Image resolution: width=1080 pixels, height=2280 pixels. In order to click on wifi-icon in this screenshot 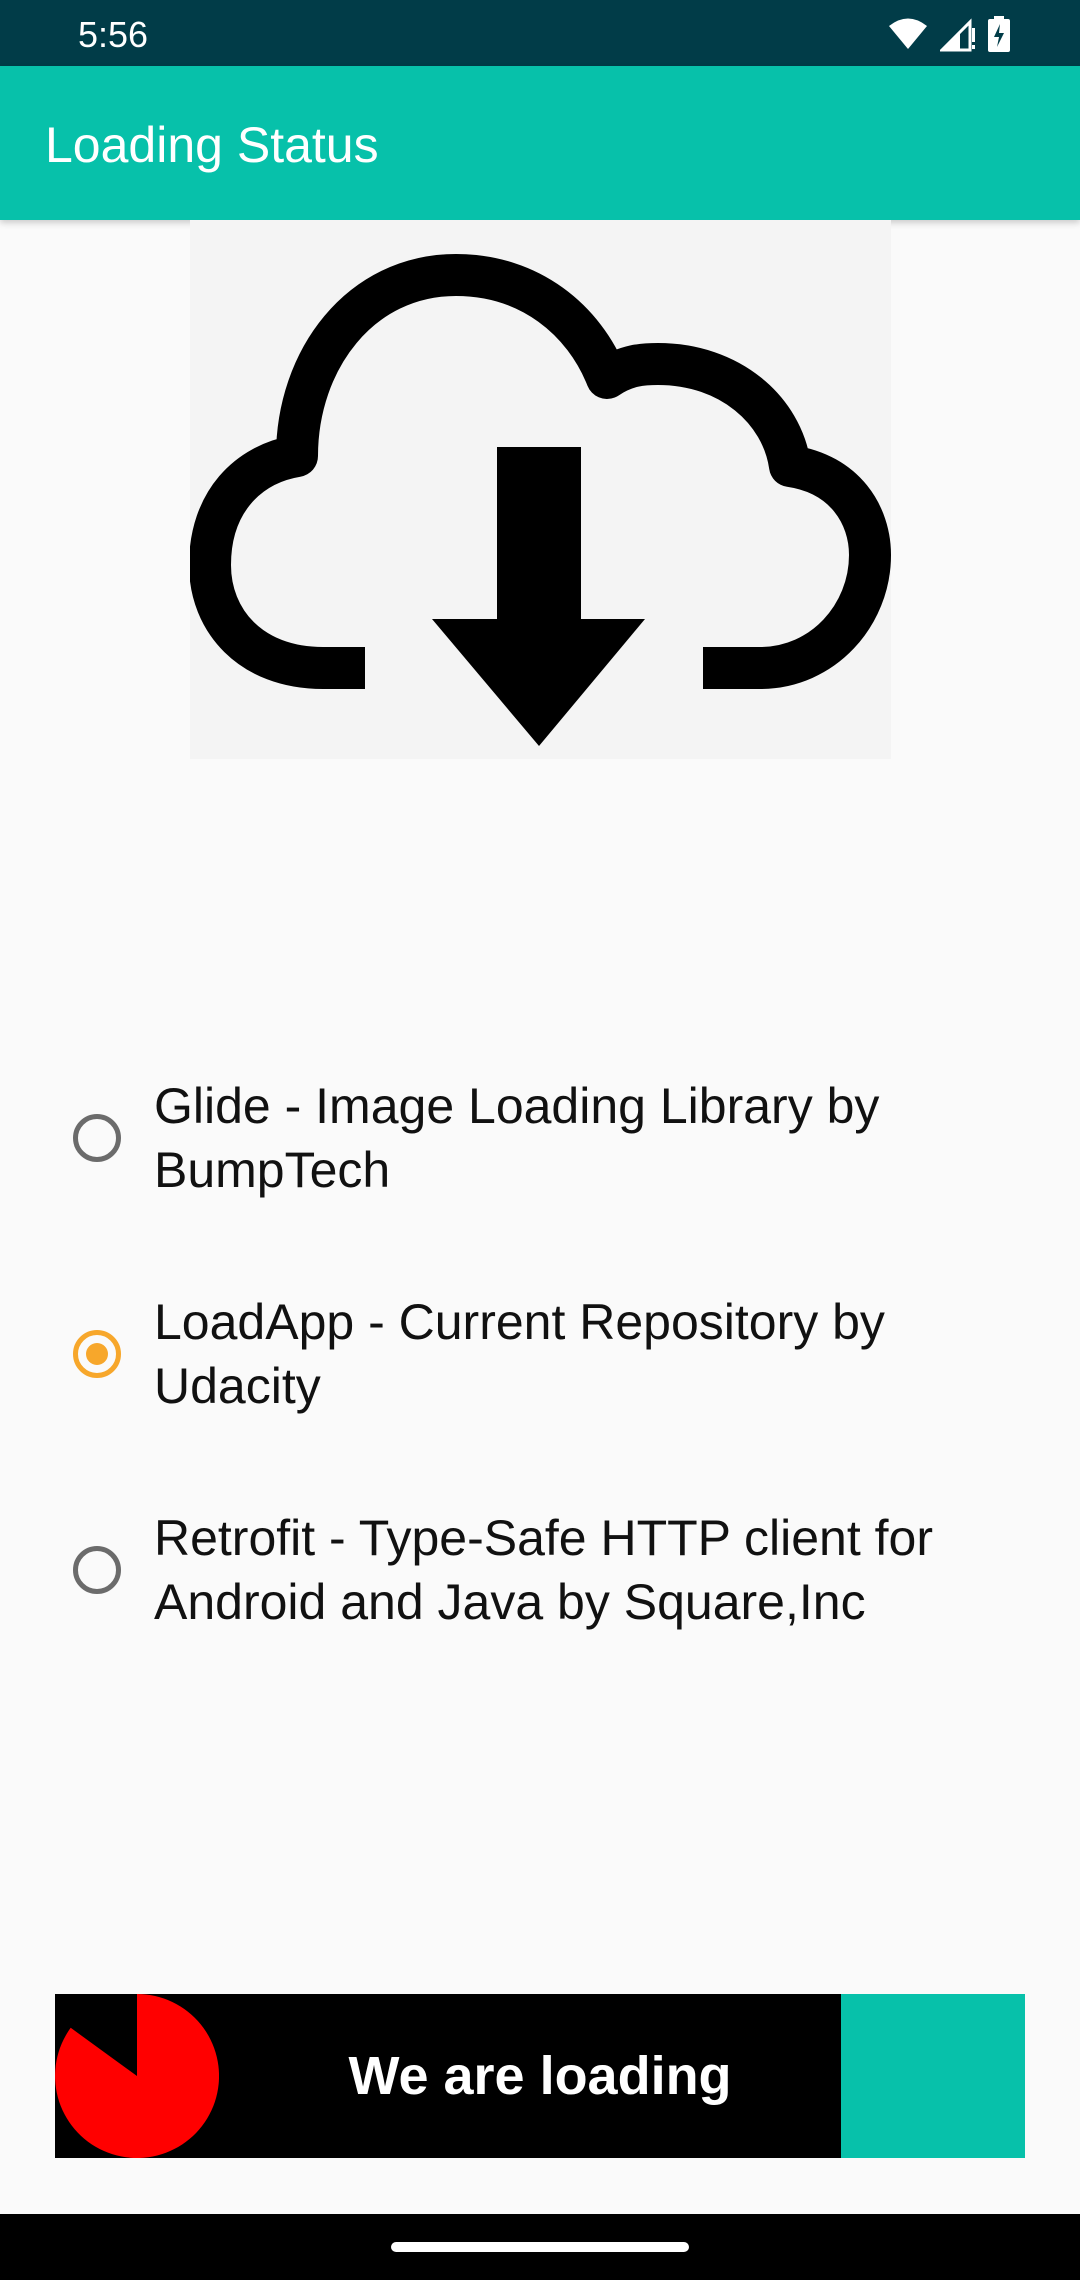, I will do `click(908, 33)`.